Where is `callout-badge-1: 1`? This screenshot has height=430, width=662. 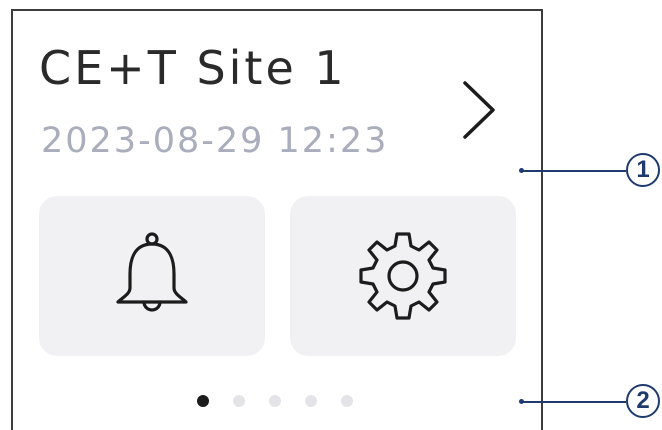 callout-badge-1: 1 is located at coordinates (643, 170).